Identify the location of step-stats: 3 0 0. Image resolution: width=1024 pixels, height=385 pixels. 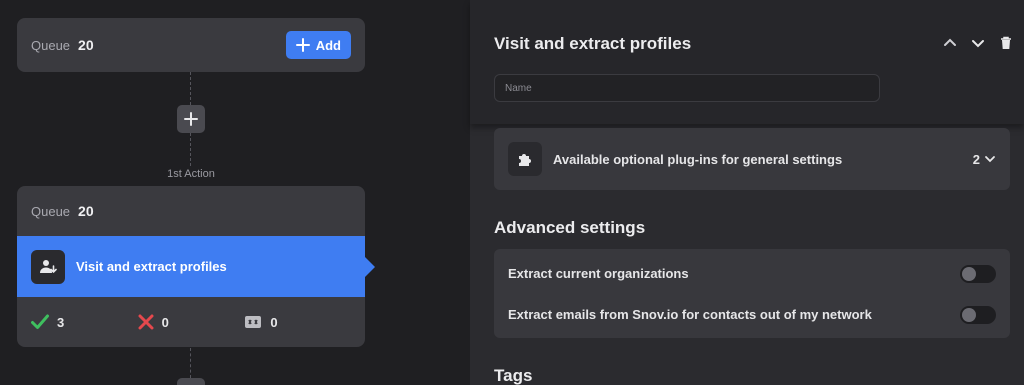
(191, 322).